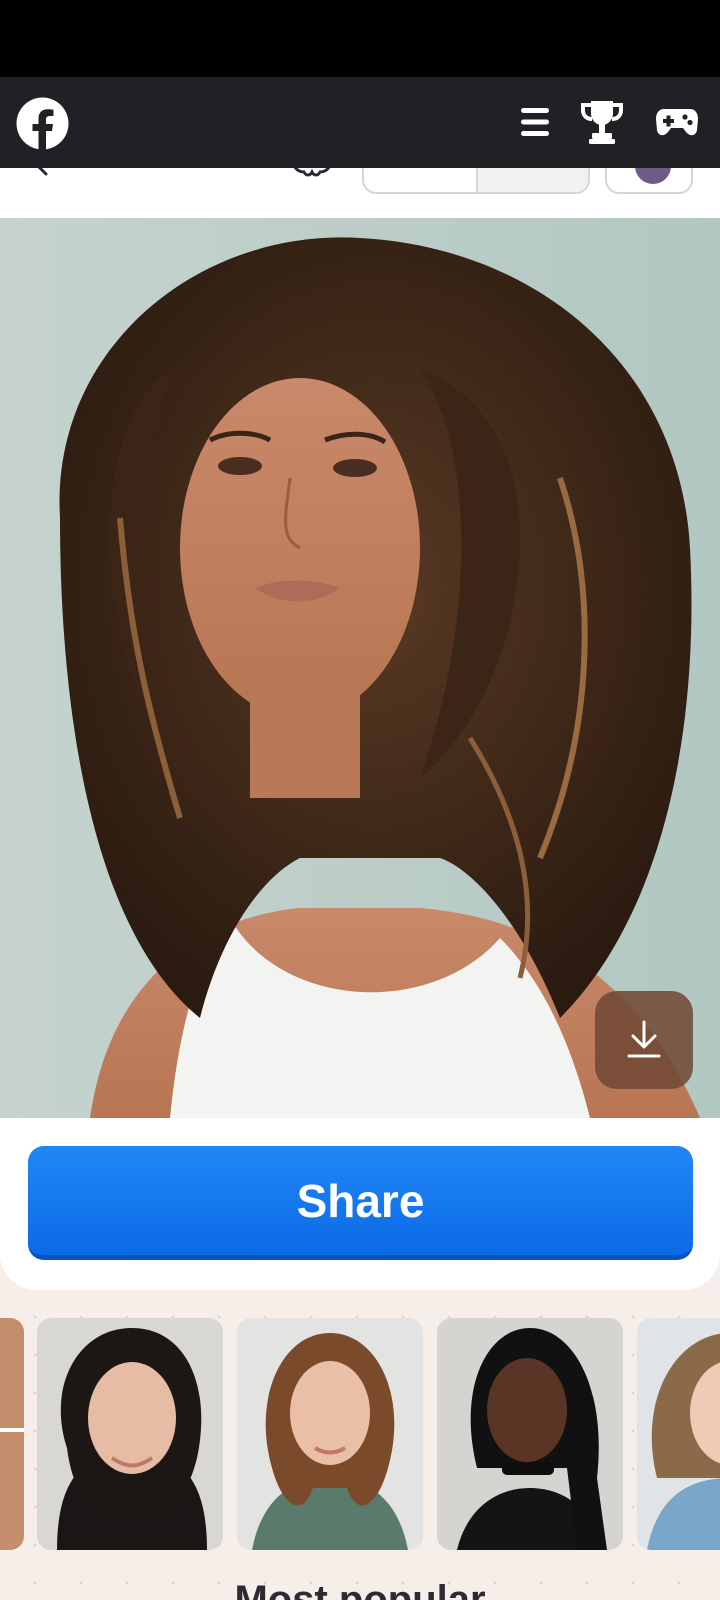 Image resolution: width=720 pixels, height=1600 pixels. I want to click on status-bar, so click(360, 38).